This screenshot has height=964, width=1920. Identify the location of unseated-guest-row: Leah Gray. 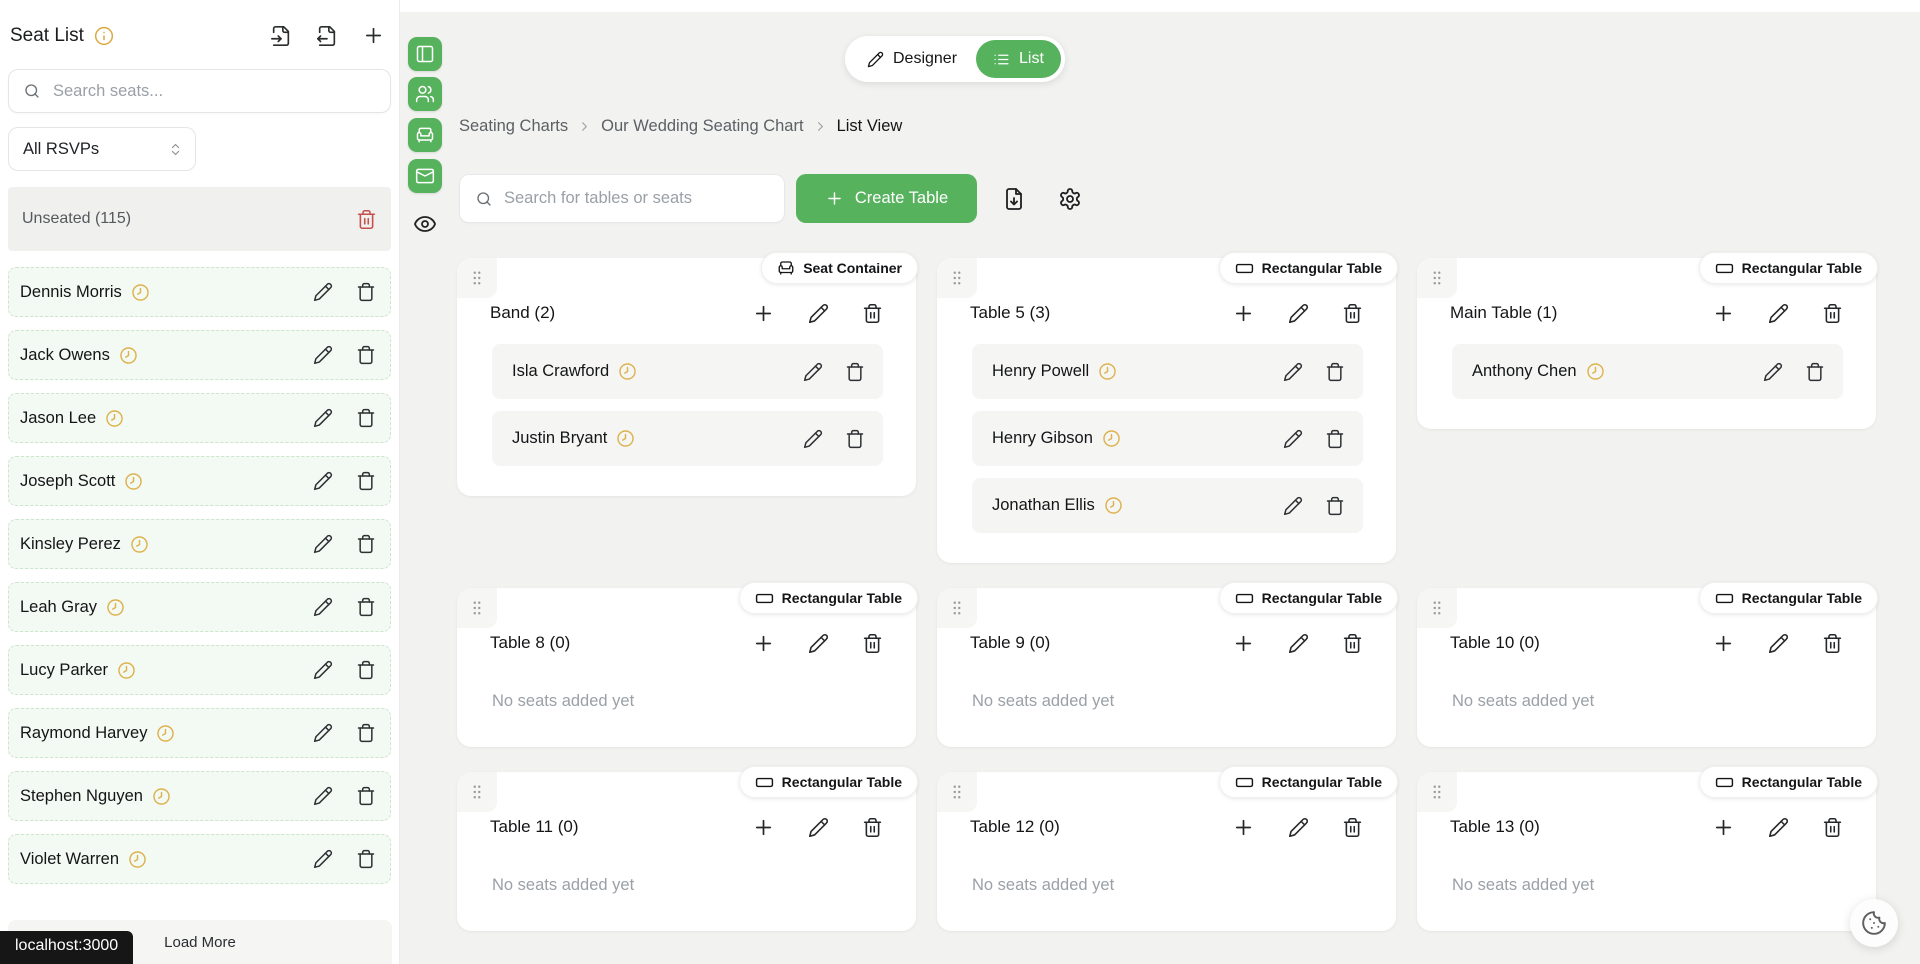
(199, 607).